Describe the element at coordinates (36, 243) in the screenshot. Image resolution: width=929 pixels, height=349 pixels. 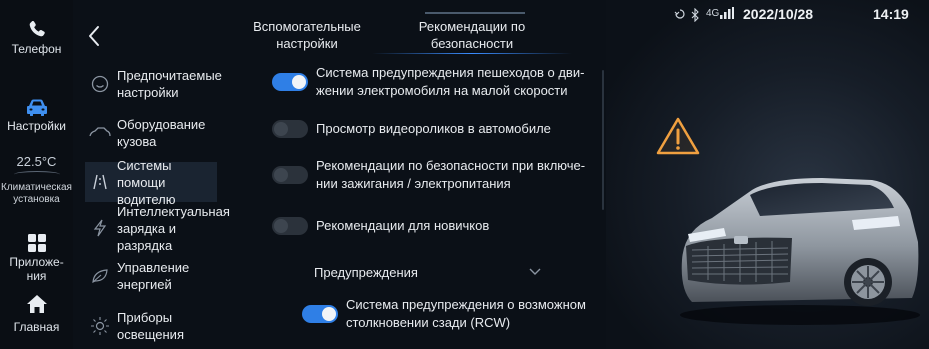
I see `apps-grid-icon` at that location.